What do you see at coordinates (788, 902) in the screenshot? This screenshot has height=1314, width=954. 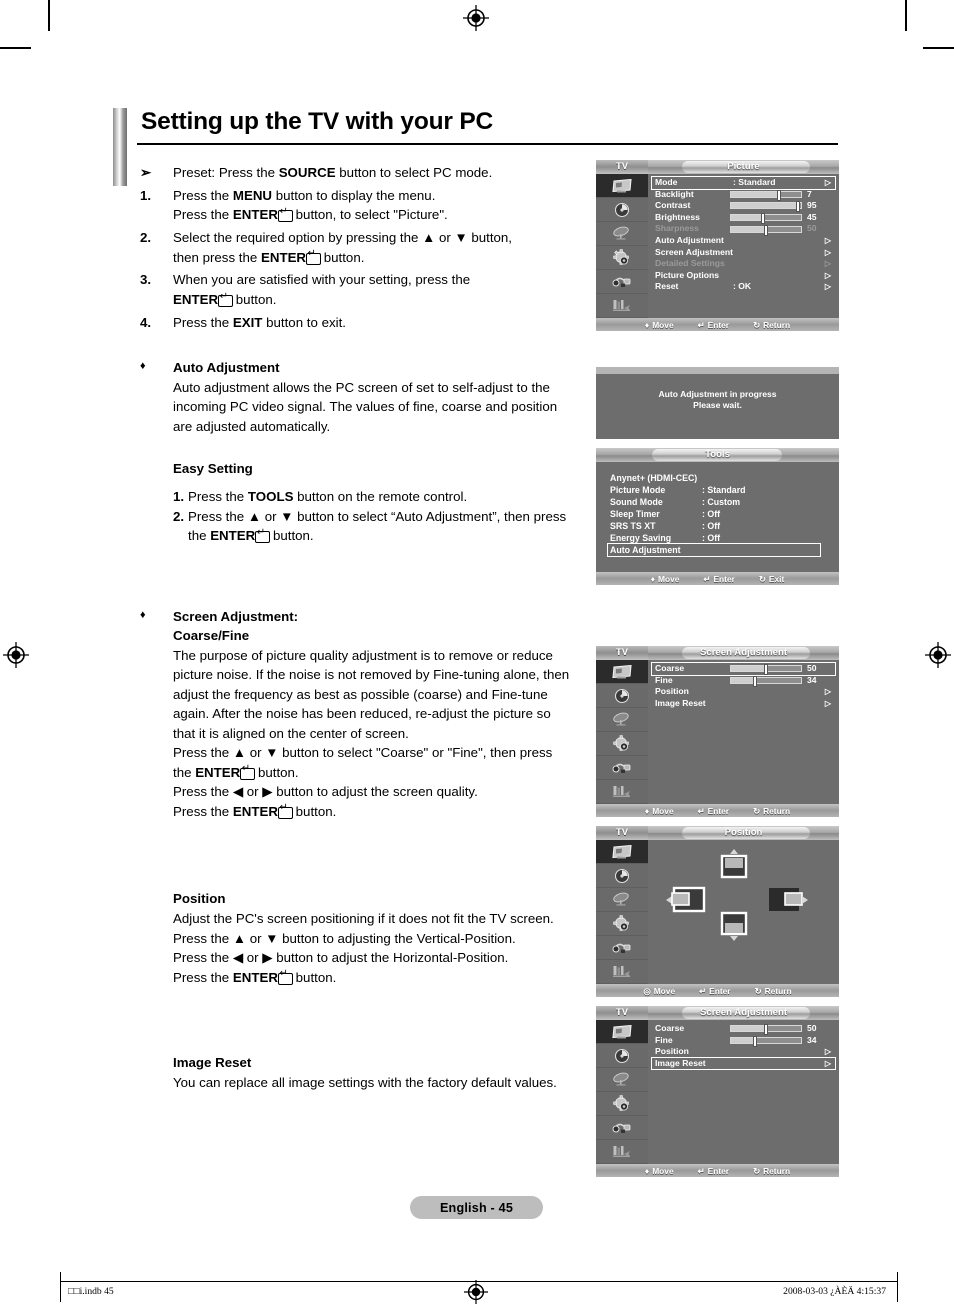 I see `position-right-control` at bounding box center [788, 902].